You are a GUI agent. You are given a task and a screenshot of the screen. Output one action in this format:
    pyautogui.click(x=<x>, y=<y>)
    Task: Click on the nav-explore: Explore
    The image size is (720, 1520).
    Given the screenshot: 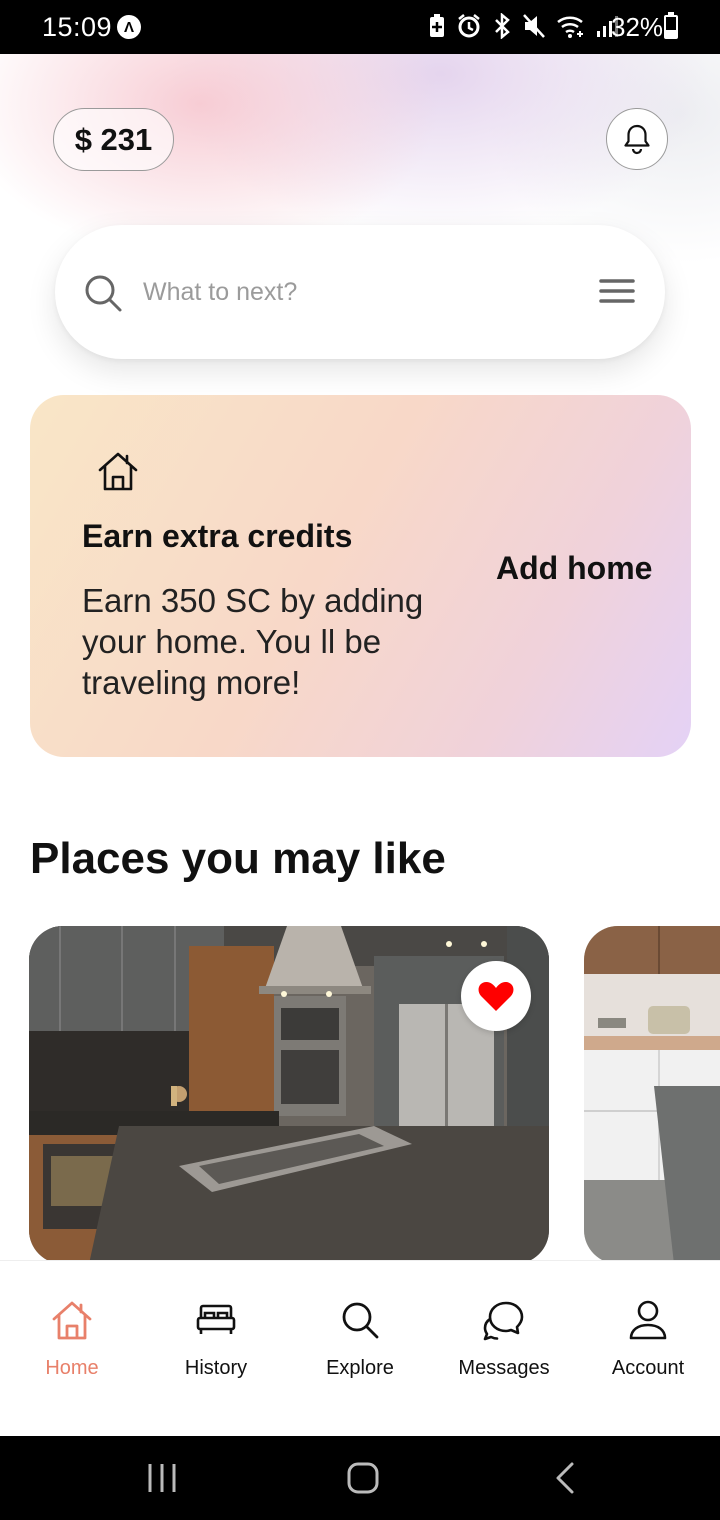 What is the action you would take?
    pyautogui.click(x=360, y=1337)
    